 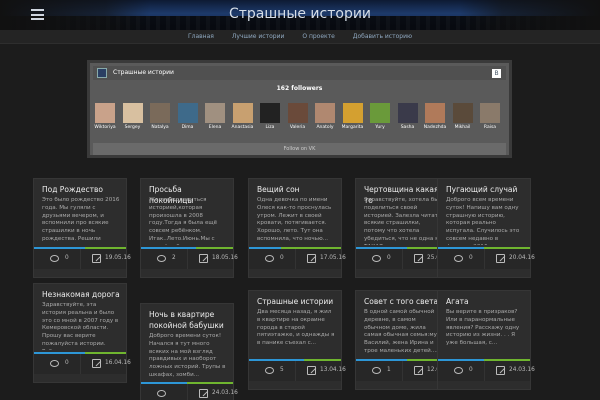 I want to click on vk-member: Natalya, so click(x=160, y=116).